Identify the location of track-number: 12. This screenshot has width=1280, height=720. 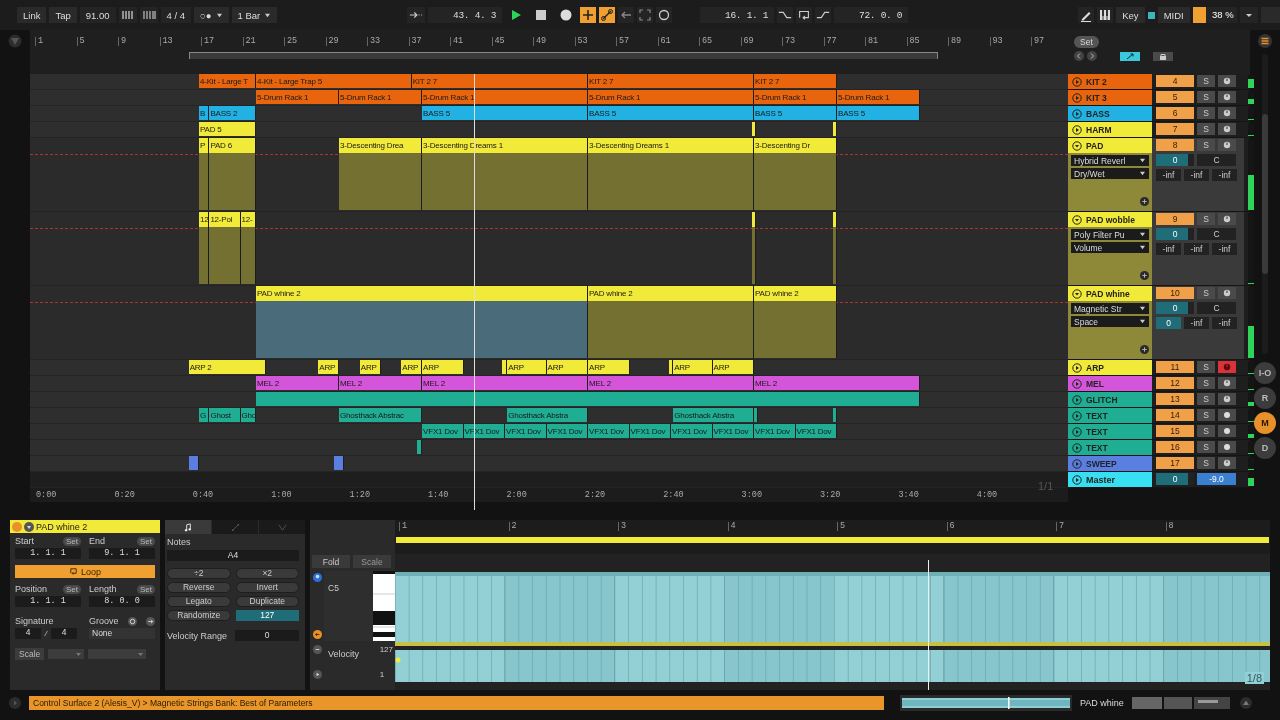
(1175, 383).